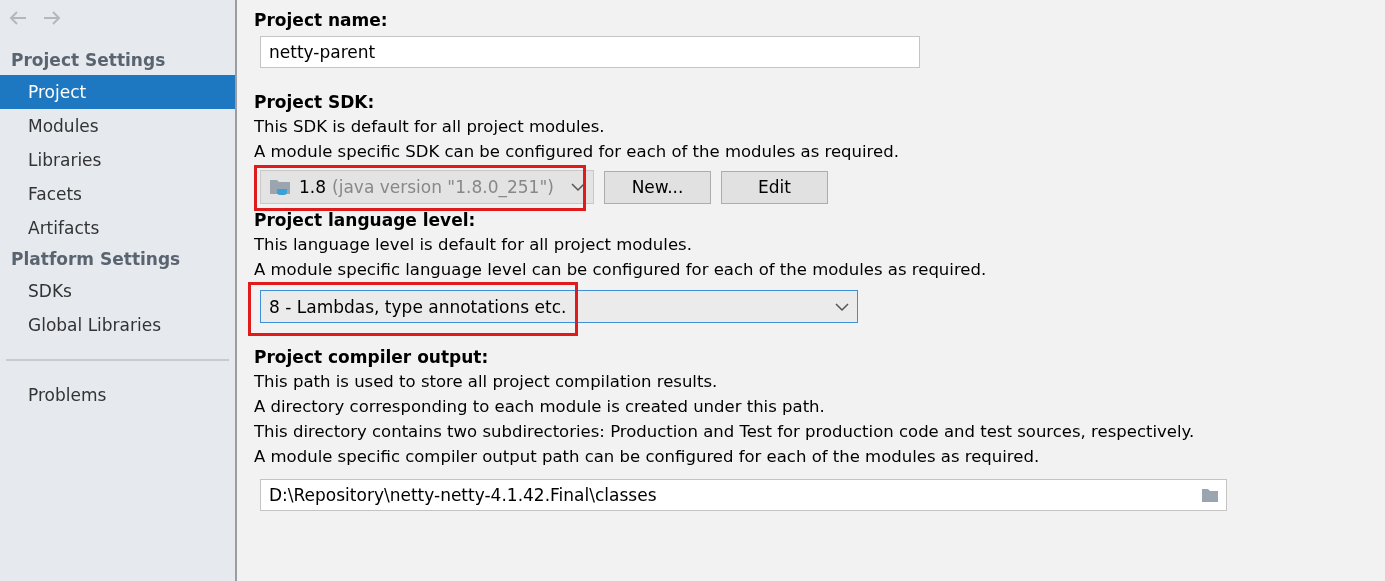 The height and width of the screenshot is (581, 1385). What do you see at coordinates (313, 187) in the screenshot?
I see `sdk-version: 1.8` at bounding box center [313, 187].